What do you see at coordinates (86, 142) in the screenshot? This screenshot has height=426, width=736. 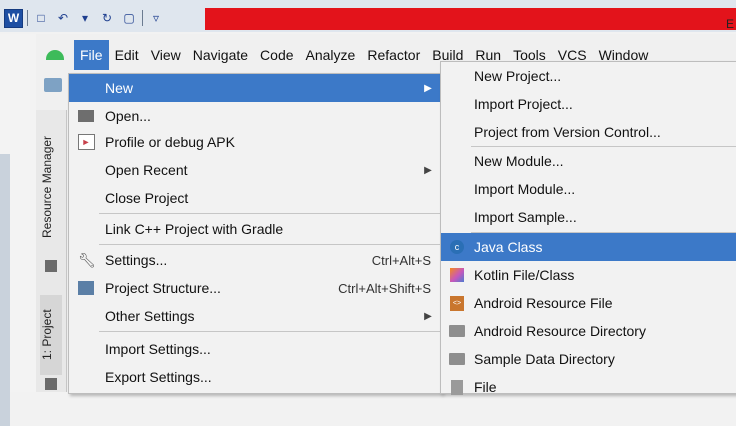 I see `apk-icon: ►` at bounding box center [86, 142].